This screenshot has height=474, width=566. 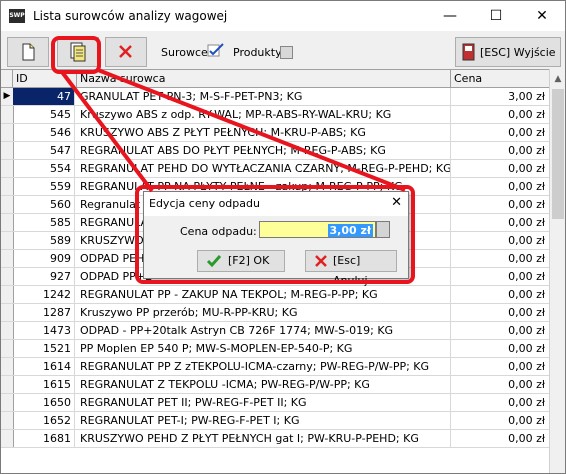 What do you see at coordinates (28, 52) in the screenshot?
I see `new-button` at bounding box center [28, 52].